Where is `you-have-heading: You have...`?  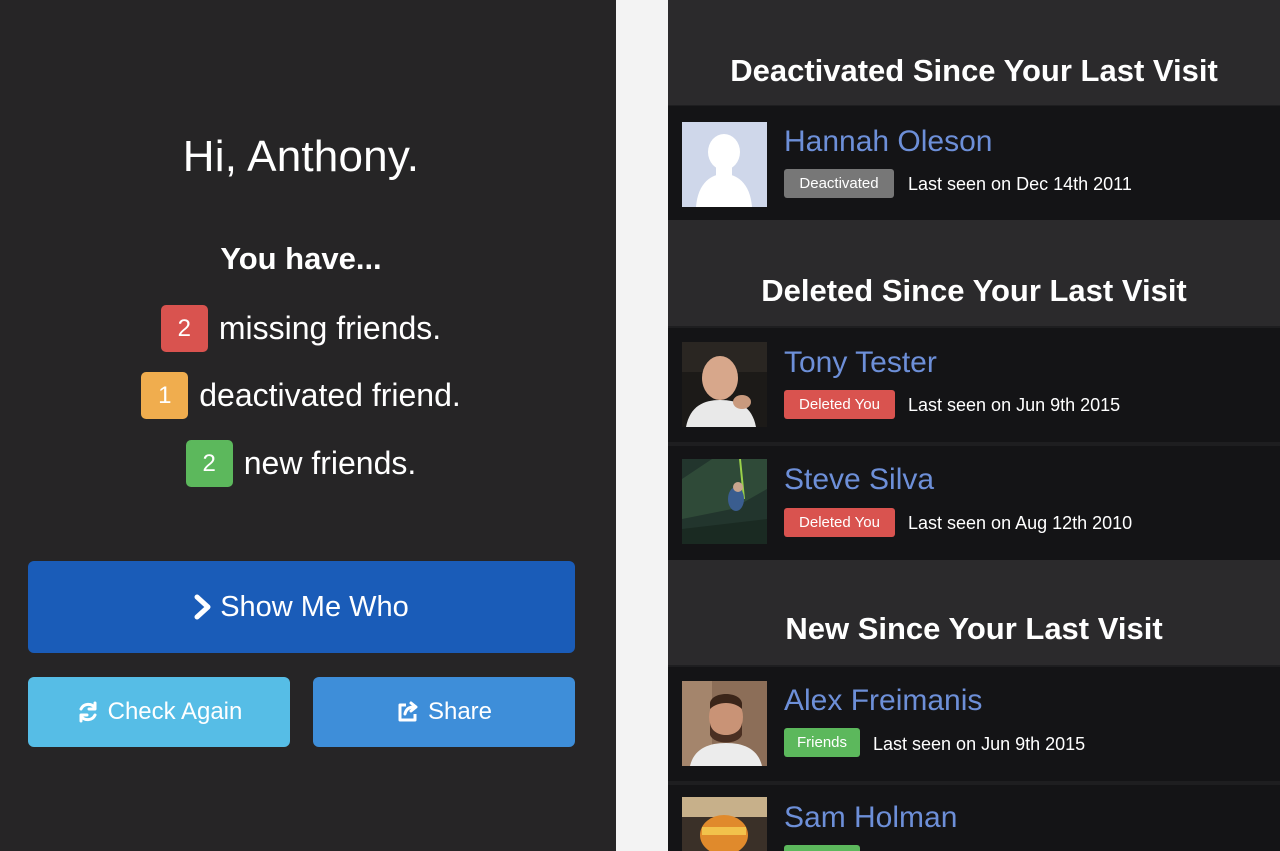 you-have-heading: You have... is located at coordinates (301, 258).